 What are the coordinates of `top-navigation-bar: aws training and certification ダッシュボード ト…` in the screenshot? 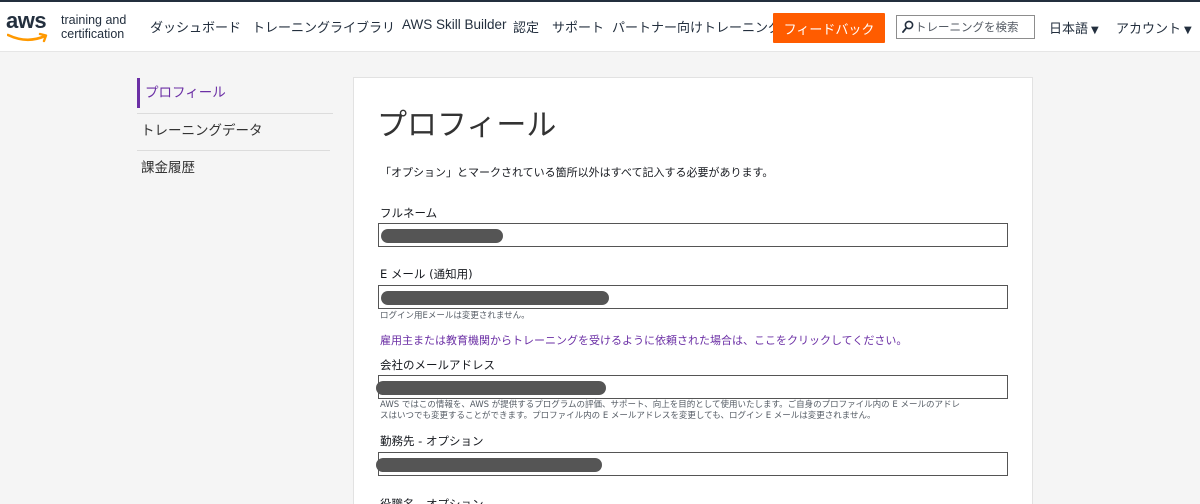 It's located at (600, 26).